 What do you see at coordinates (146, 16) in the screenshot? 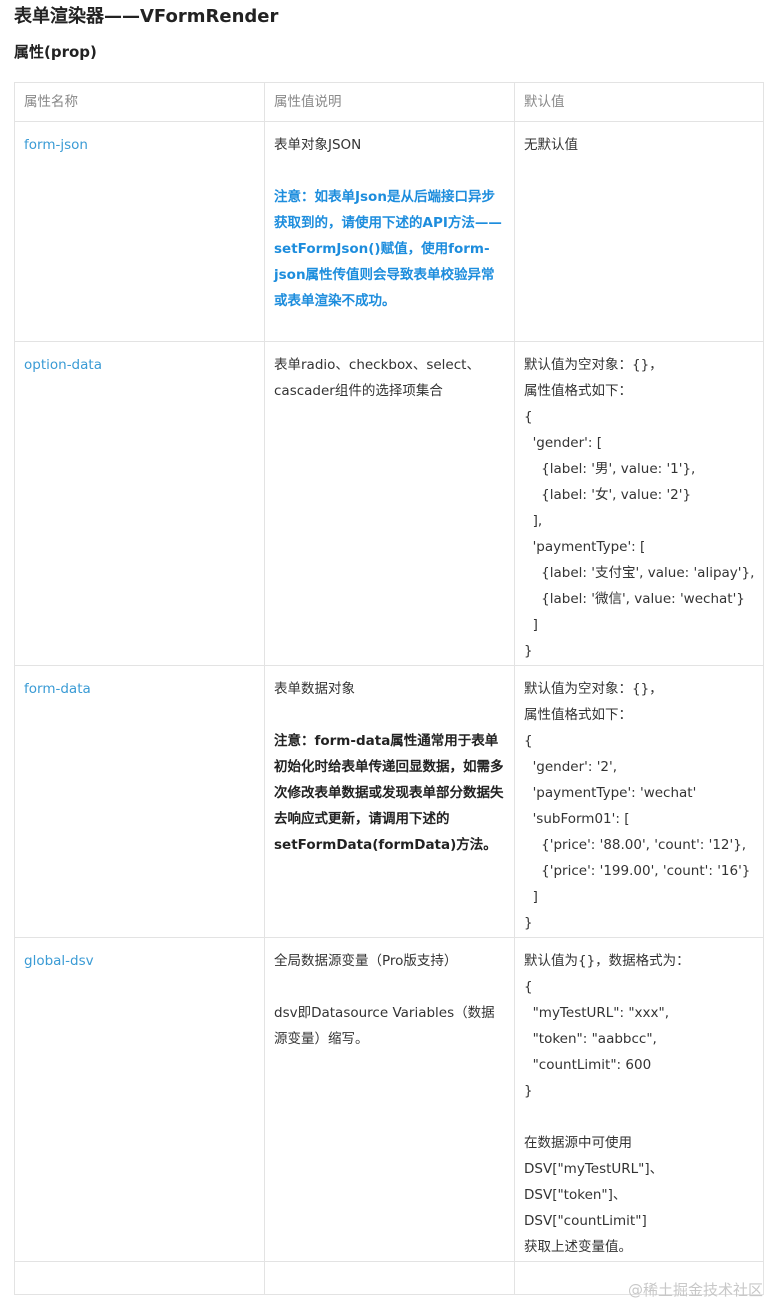
I see `page-title: 表单渲染器——VFormRender` at bounding box center [146, 16].